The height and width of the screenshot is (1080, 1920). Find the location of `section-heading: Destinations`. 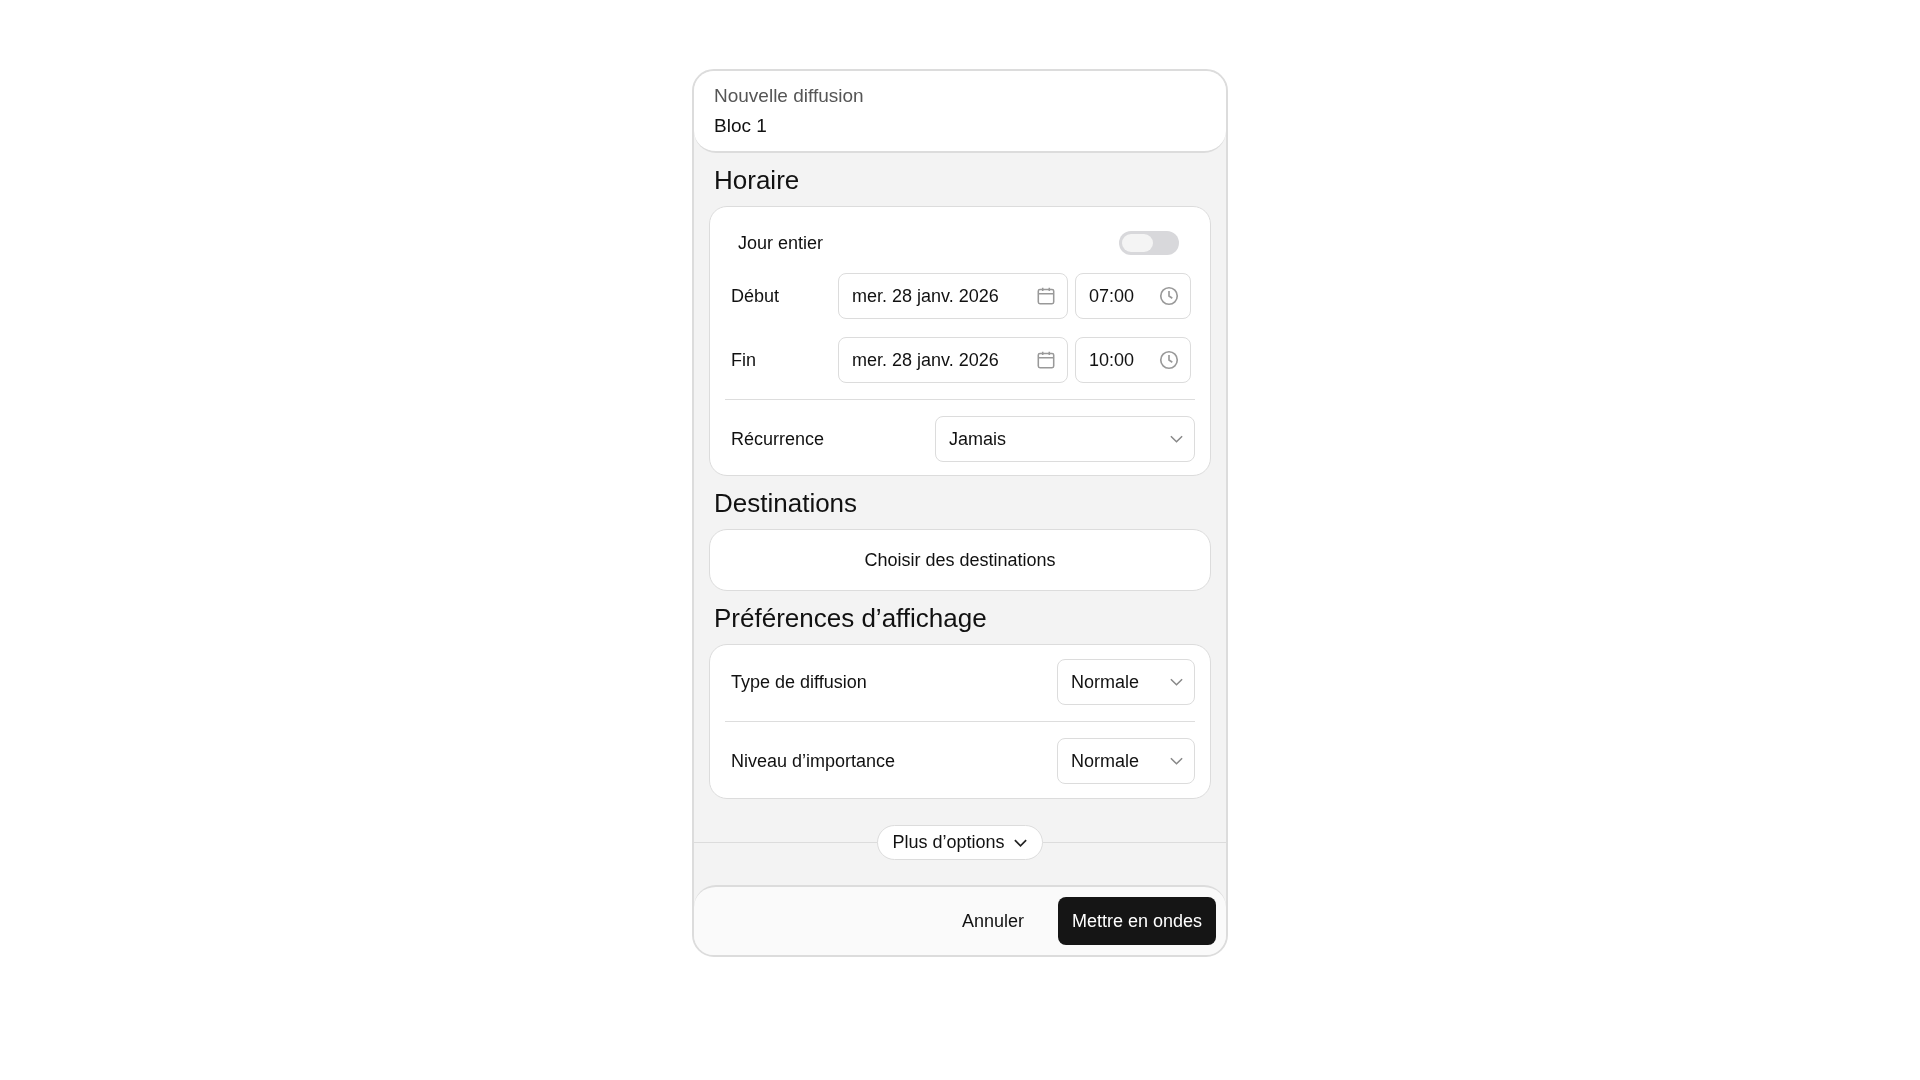

section-heading: Destinations is located at coordinates (786, 503).